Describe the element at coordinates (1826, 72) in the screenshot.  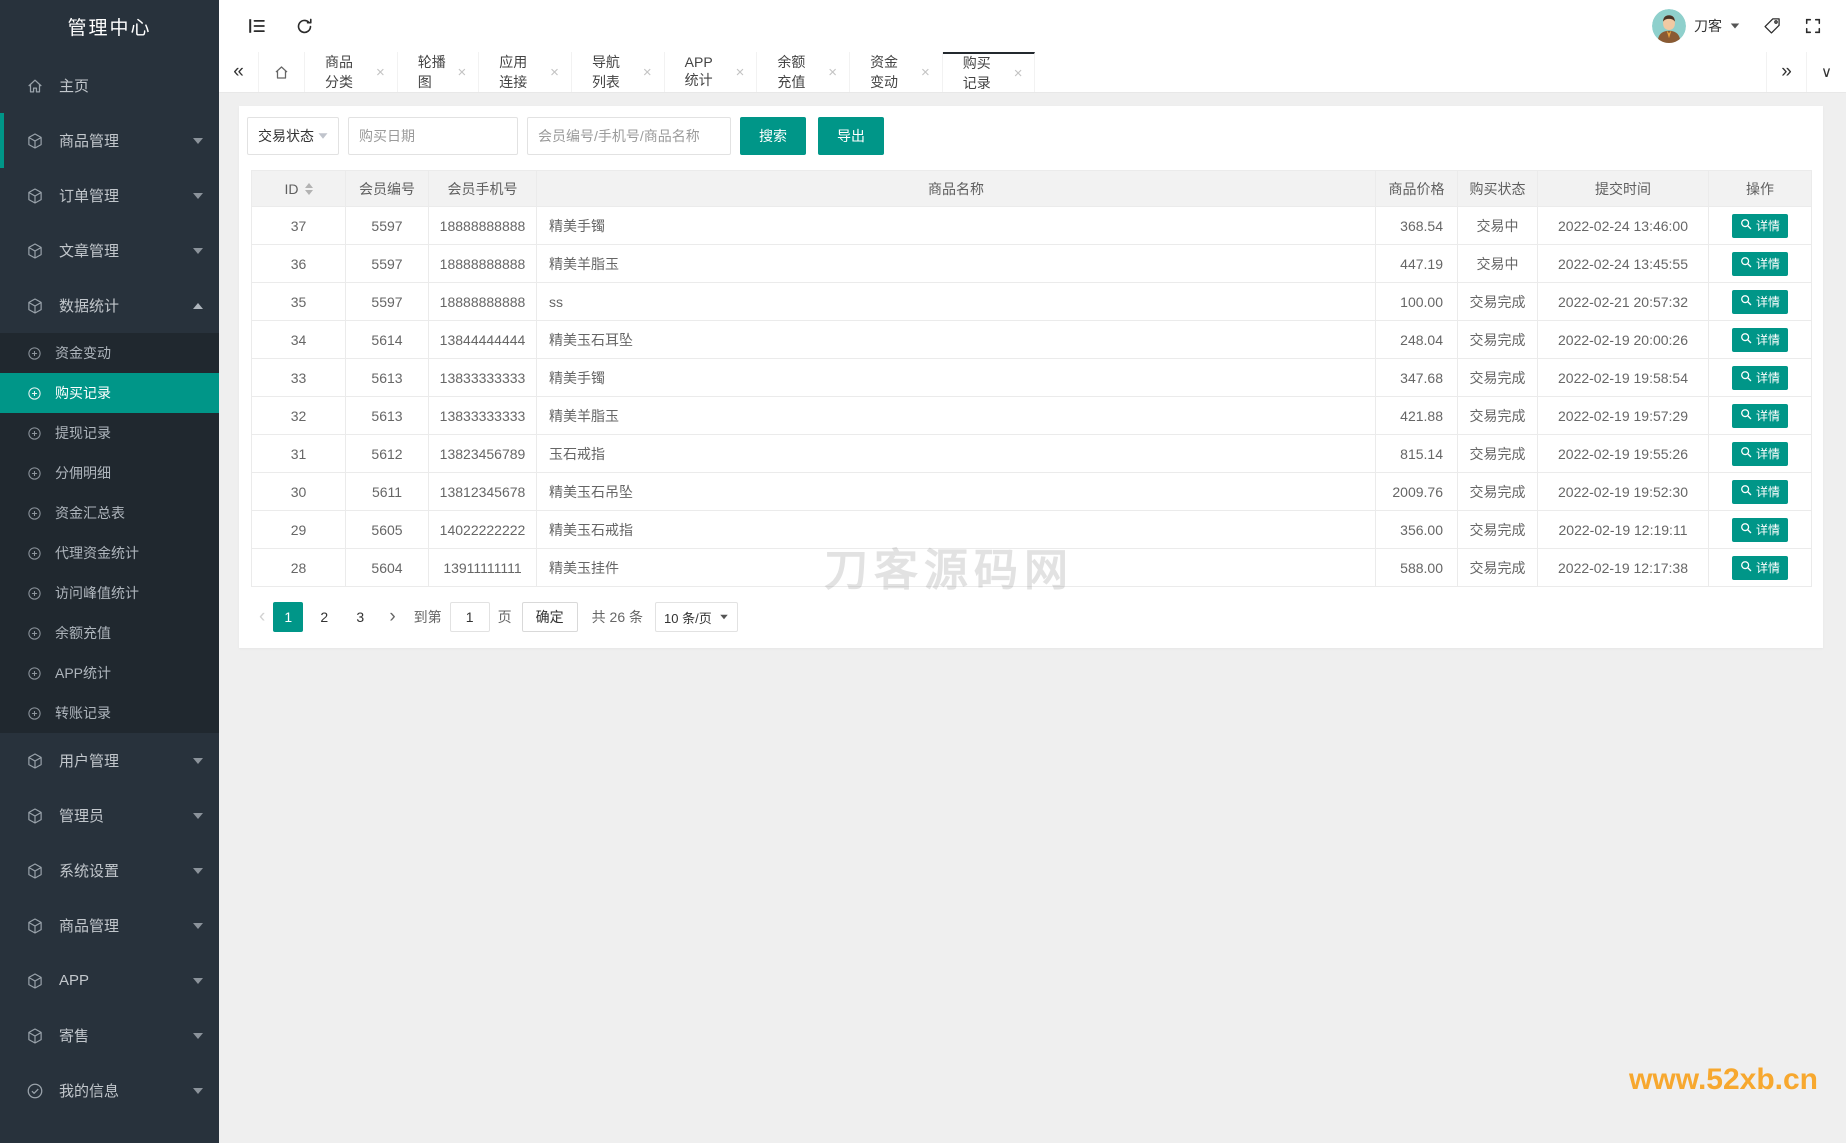
I see `tabs-menu-button: ∨` at that location.